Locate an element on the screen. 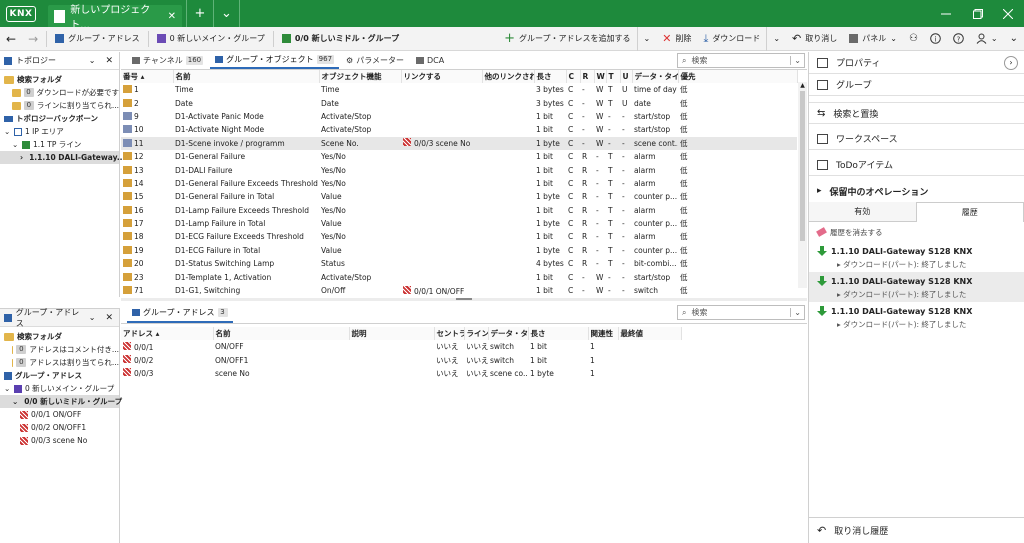 The width and height of the screenshot is (1024, 543). ga-tree-item-row: 0/0/2 ON/OFF1 is located at coordinates (59, 427).